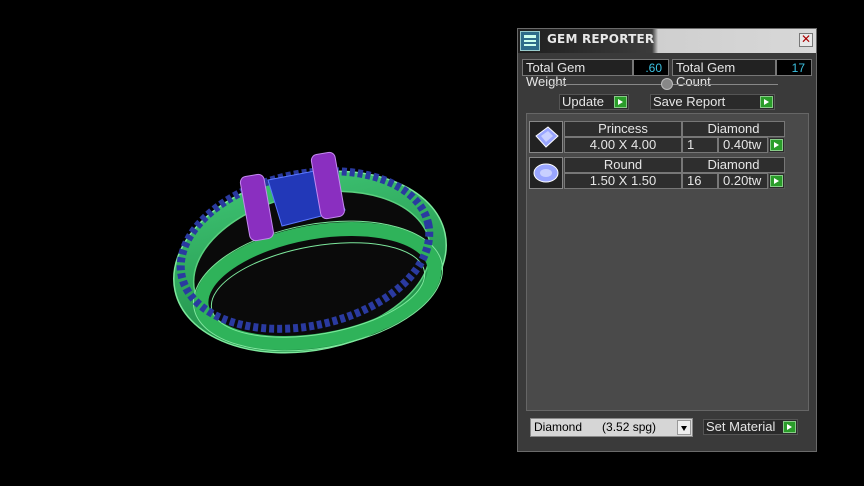 This screenshot has height=486, width=864. Describe the element at coordinates (577, 74) in the screenshot. I see `total-gem-weight-label: Total Gem Weight` at that location.